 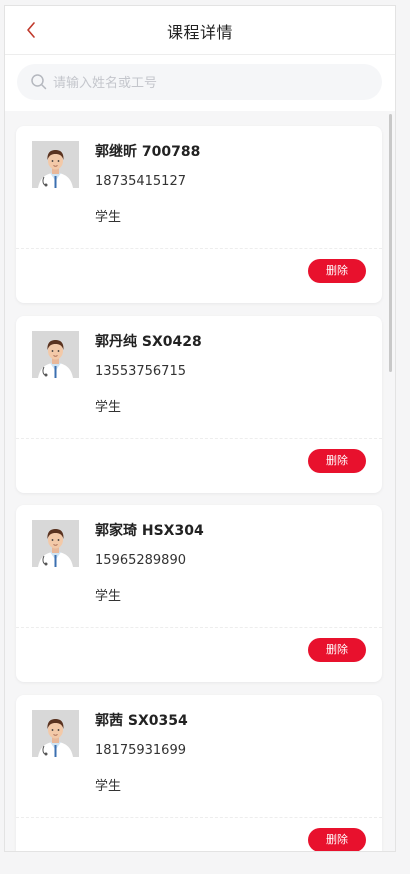 I want to click on member-name: 郭丹纯 SX0428, so click(x=148, y=342).